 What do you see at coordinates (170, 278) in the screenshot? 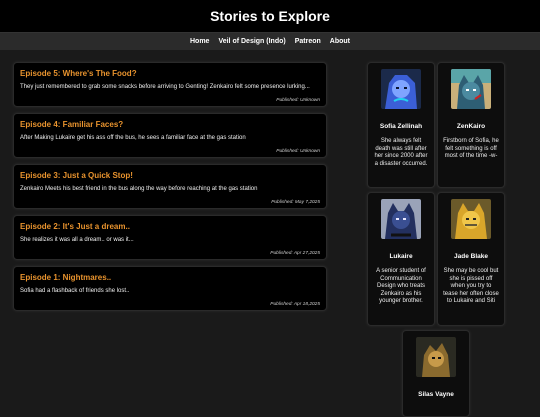
I see `episode-title: Episode 1: Nightmares..` at bounding box center [170, 278].